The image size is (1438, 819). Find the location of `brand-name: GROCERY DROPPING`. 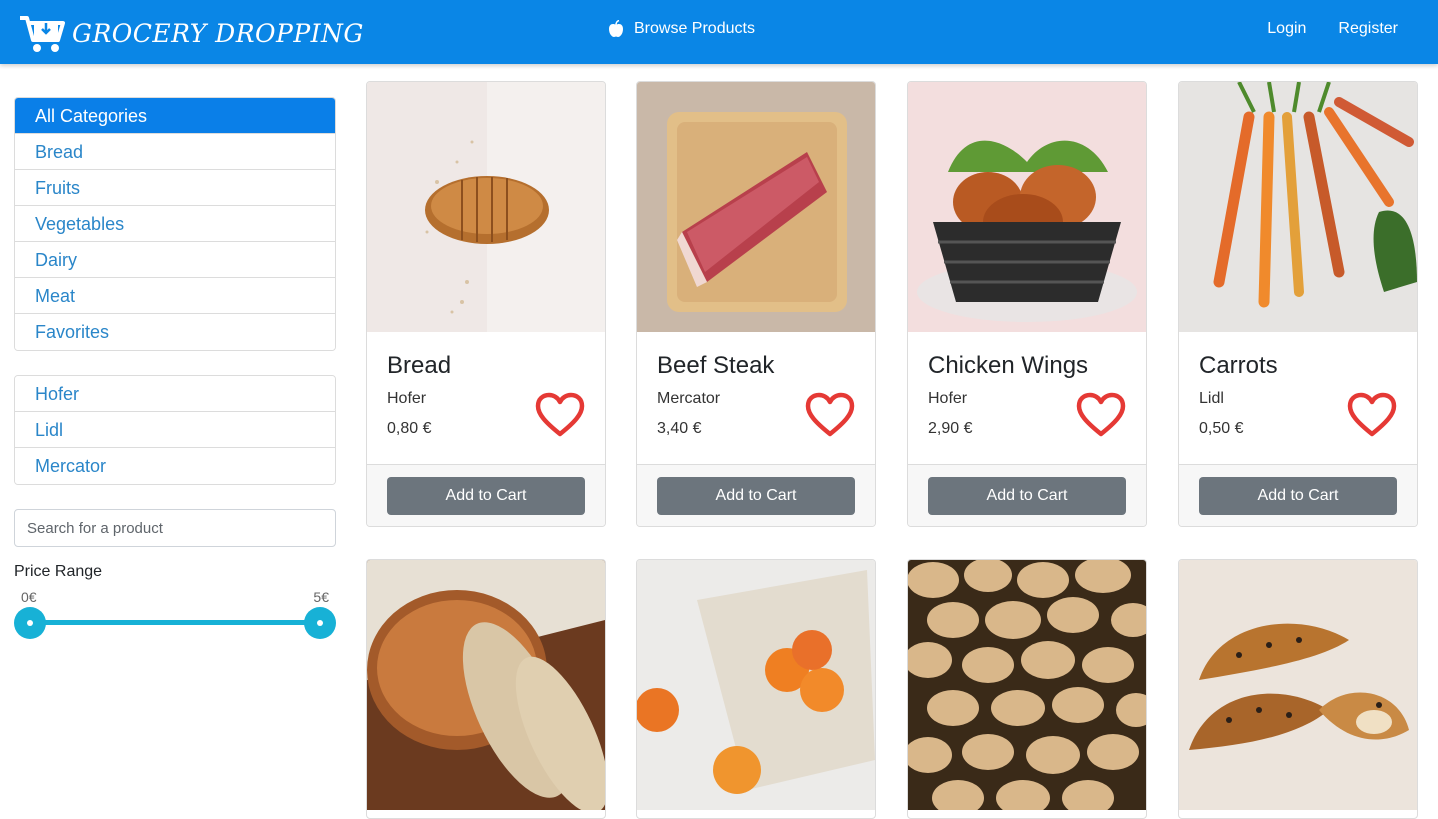

brand-name: GROCERY DROPPING is located at coordinates (218, 33).